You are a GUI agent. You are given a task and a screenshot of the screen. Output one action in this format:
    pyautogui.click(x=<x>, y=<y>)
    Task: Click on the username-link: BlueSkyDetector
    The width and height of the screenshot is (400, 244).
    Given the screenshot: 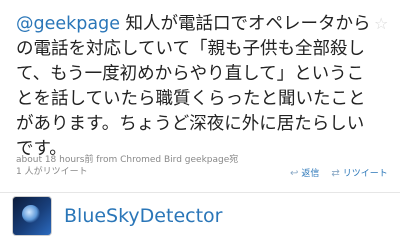 What is the action you would take?
    pyautogui.click(x=143, y=216)
    